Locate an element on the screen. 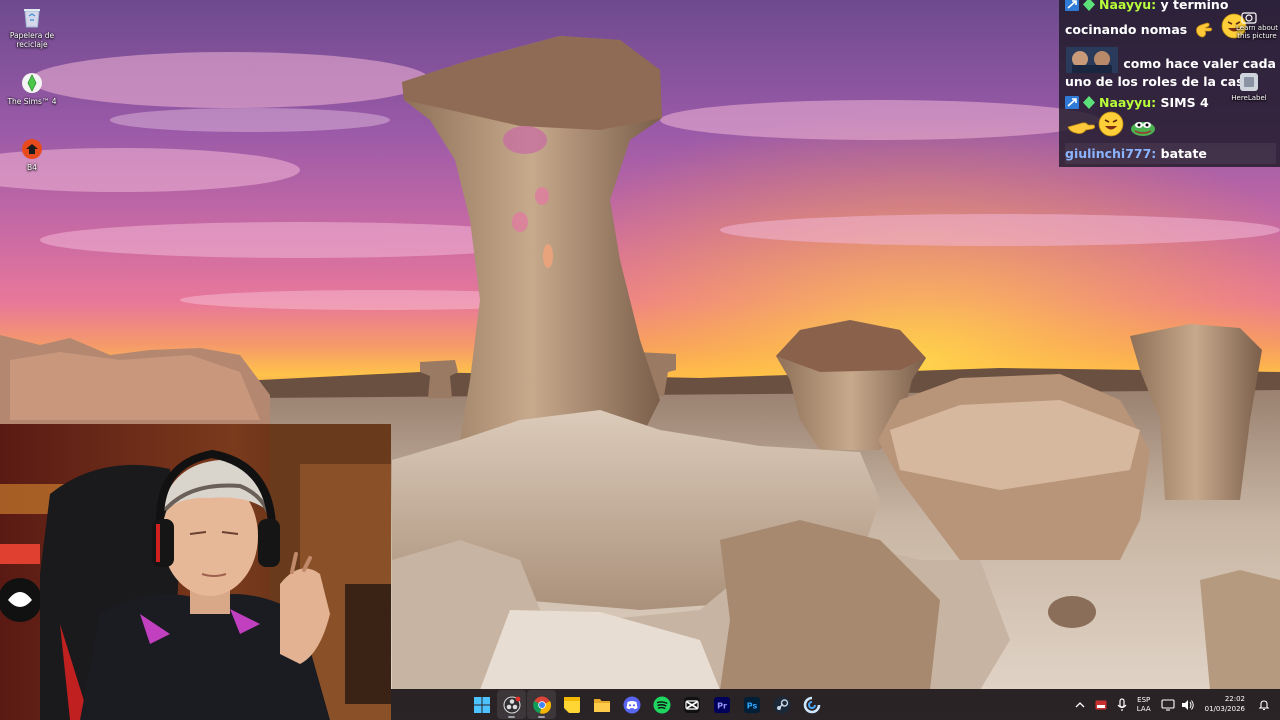 This screenshot has width=1280, height=720. taskbar-spotify is located at coordinates (661, 704).